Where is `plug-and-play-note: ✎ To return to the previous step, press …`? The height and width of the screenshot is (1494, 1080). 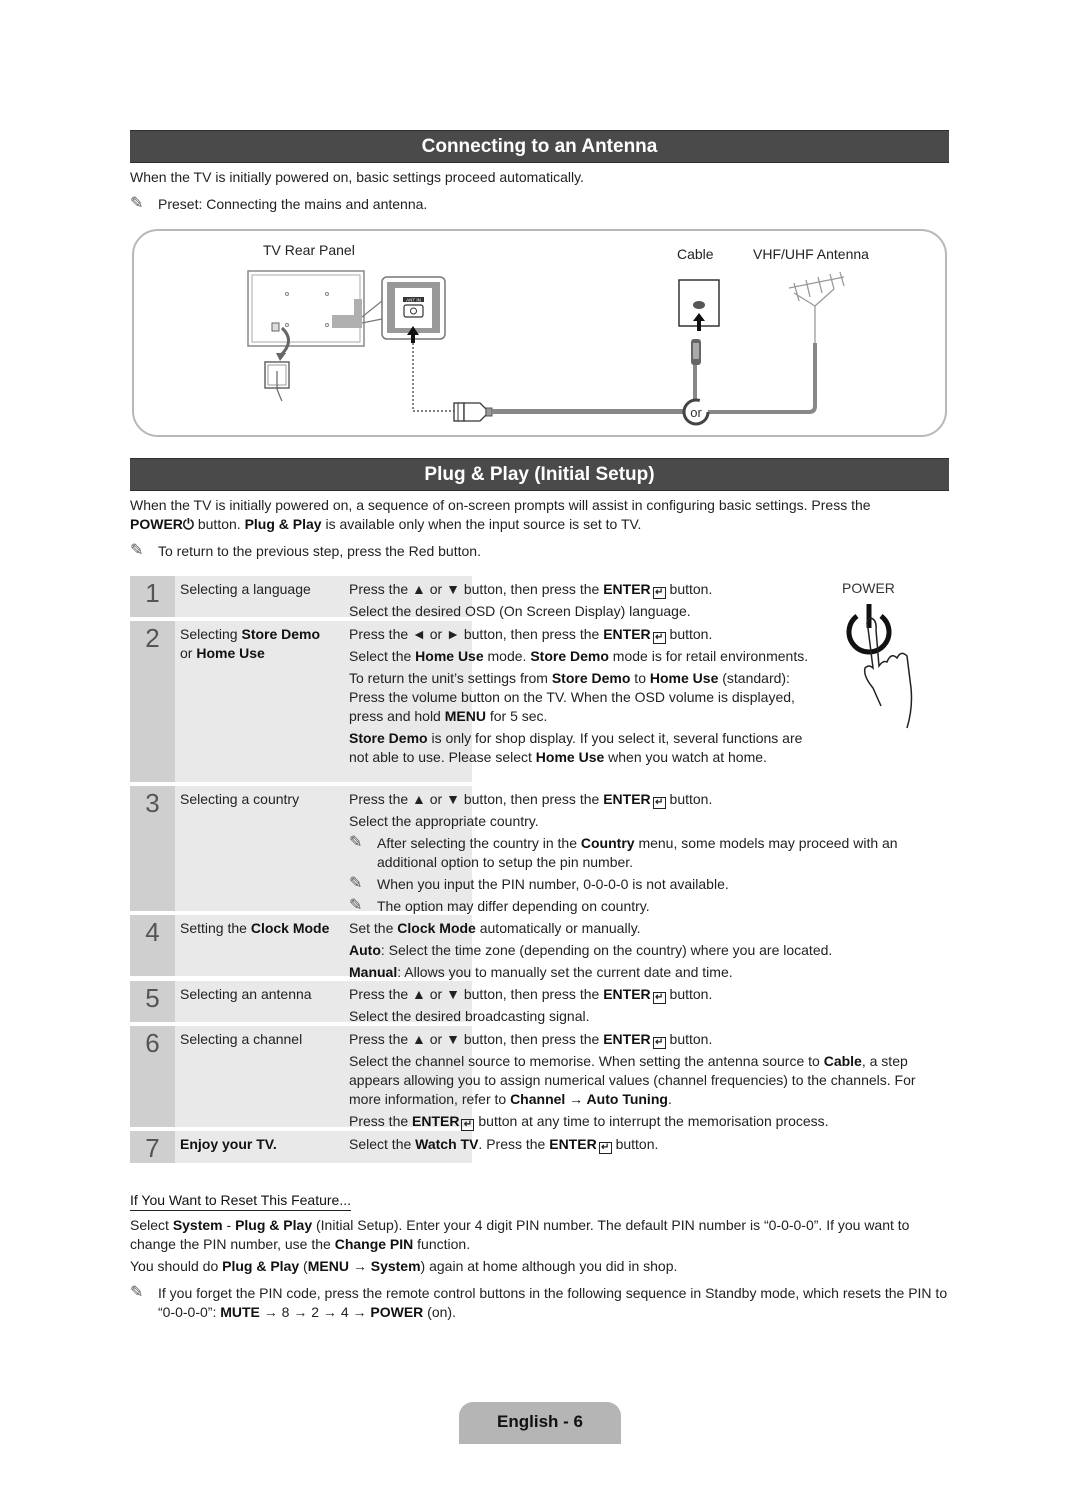 plug-and-play-note: ✎ To return to the previous step, press … is located at coordinates (305, 550).